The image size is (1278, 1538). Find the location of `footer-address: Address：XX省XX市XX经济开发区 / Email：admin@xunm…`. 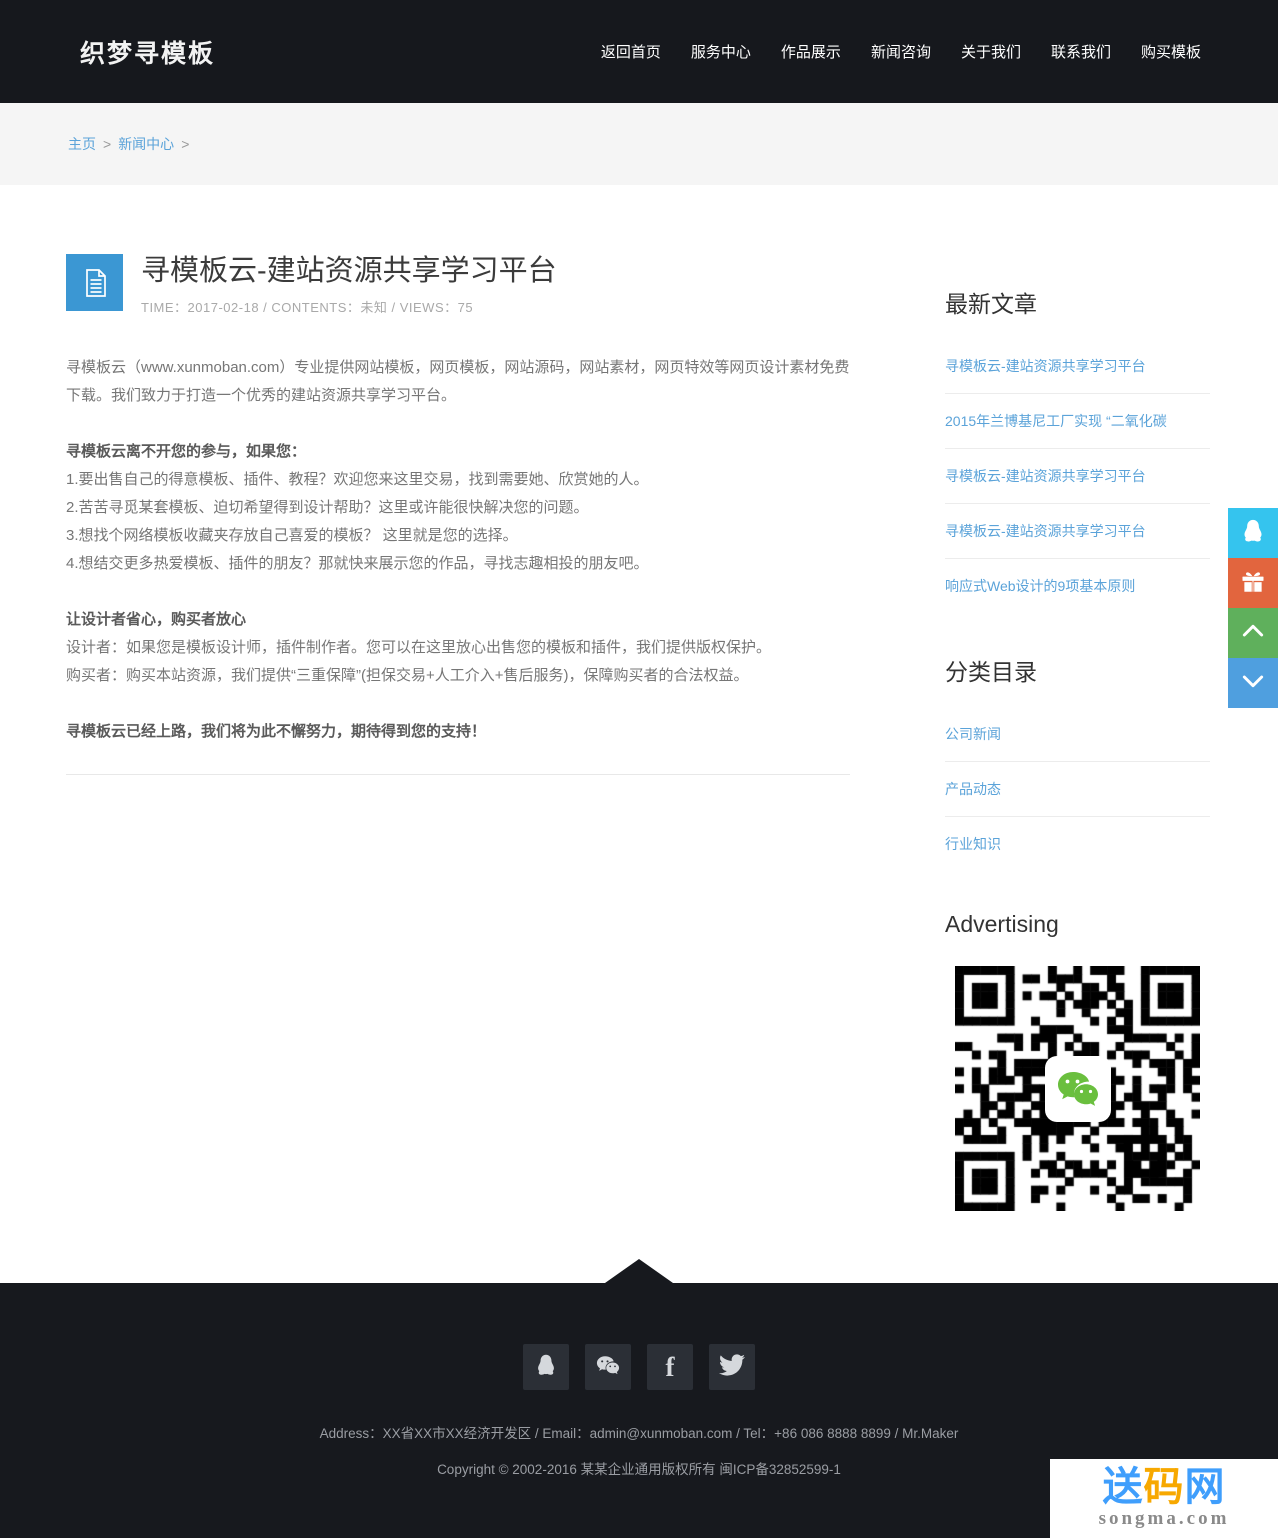

footer-address: Address：XX省XX市XX经济开发区 / Email：admin@xunm… is located at coordinates (639, 1433).